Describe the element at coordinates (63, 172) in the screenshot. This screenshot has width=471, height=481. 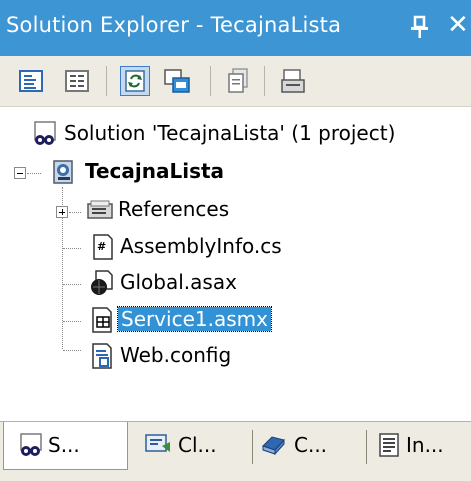
I see `project-icon` at that location.